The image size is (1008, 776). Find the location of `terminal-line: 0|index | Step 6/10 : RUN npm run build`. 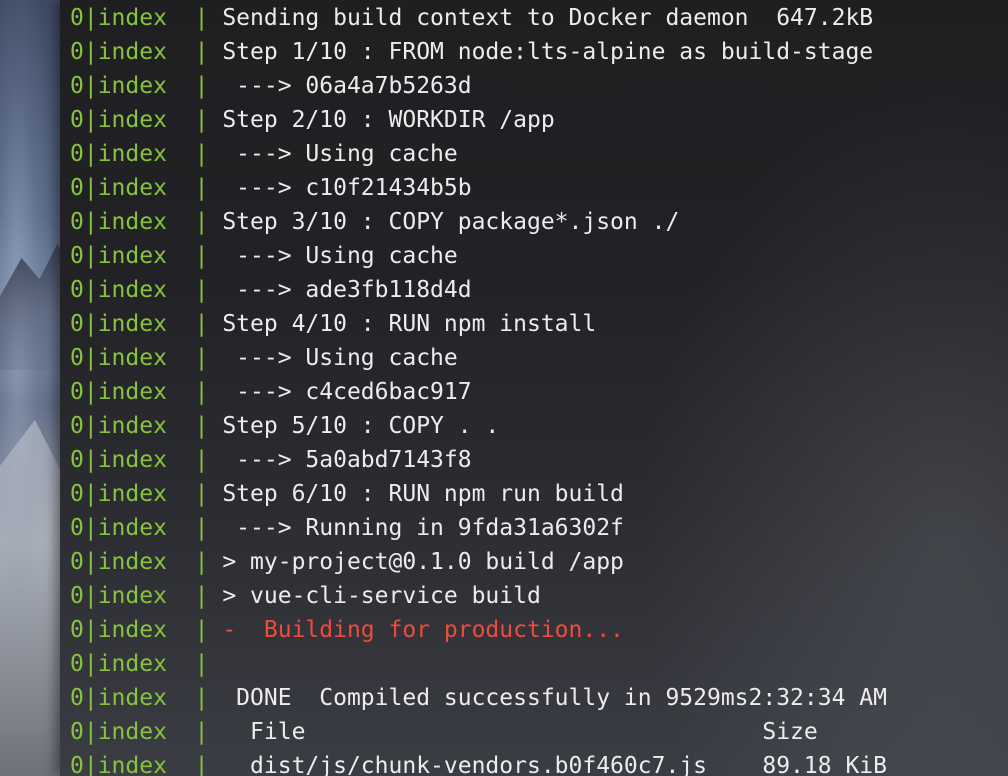

terminal-line: 0|index | Step 6/10 : RUN npm run build is located at coordinates (478, 494).